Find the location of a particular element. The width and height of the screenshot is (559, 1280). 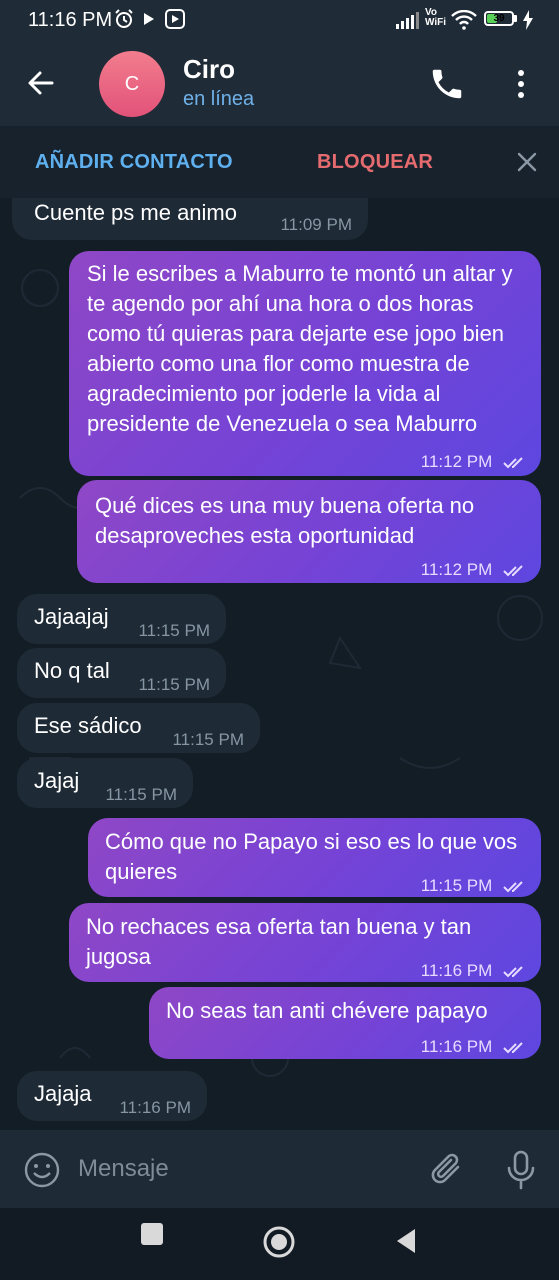

message-text: No seas tan anti chévere papayo is located at coordinates (327, 1010).